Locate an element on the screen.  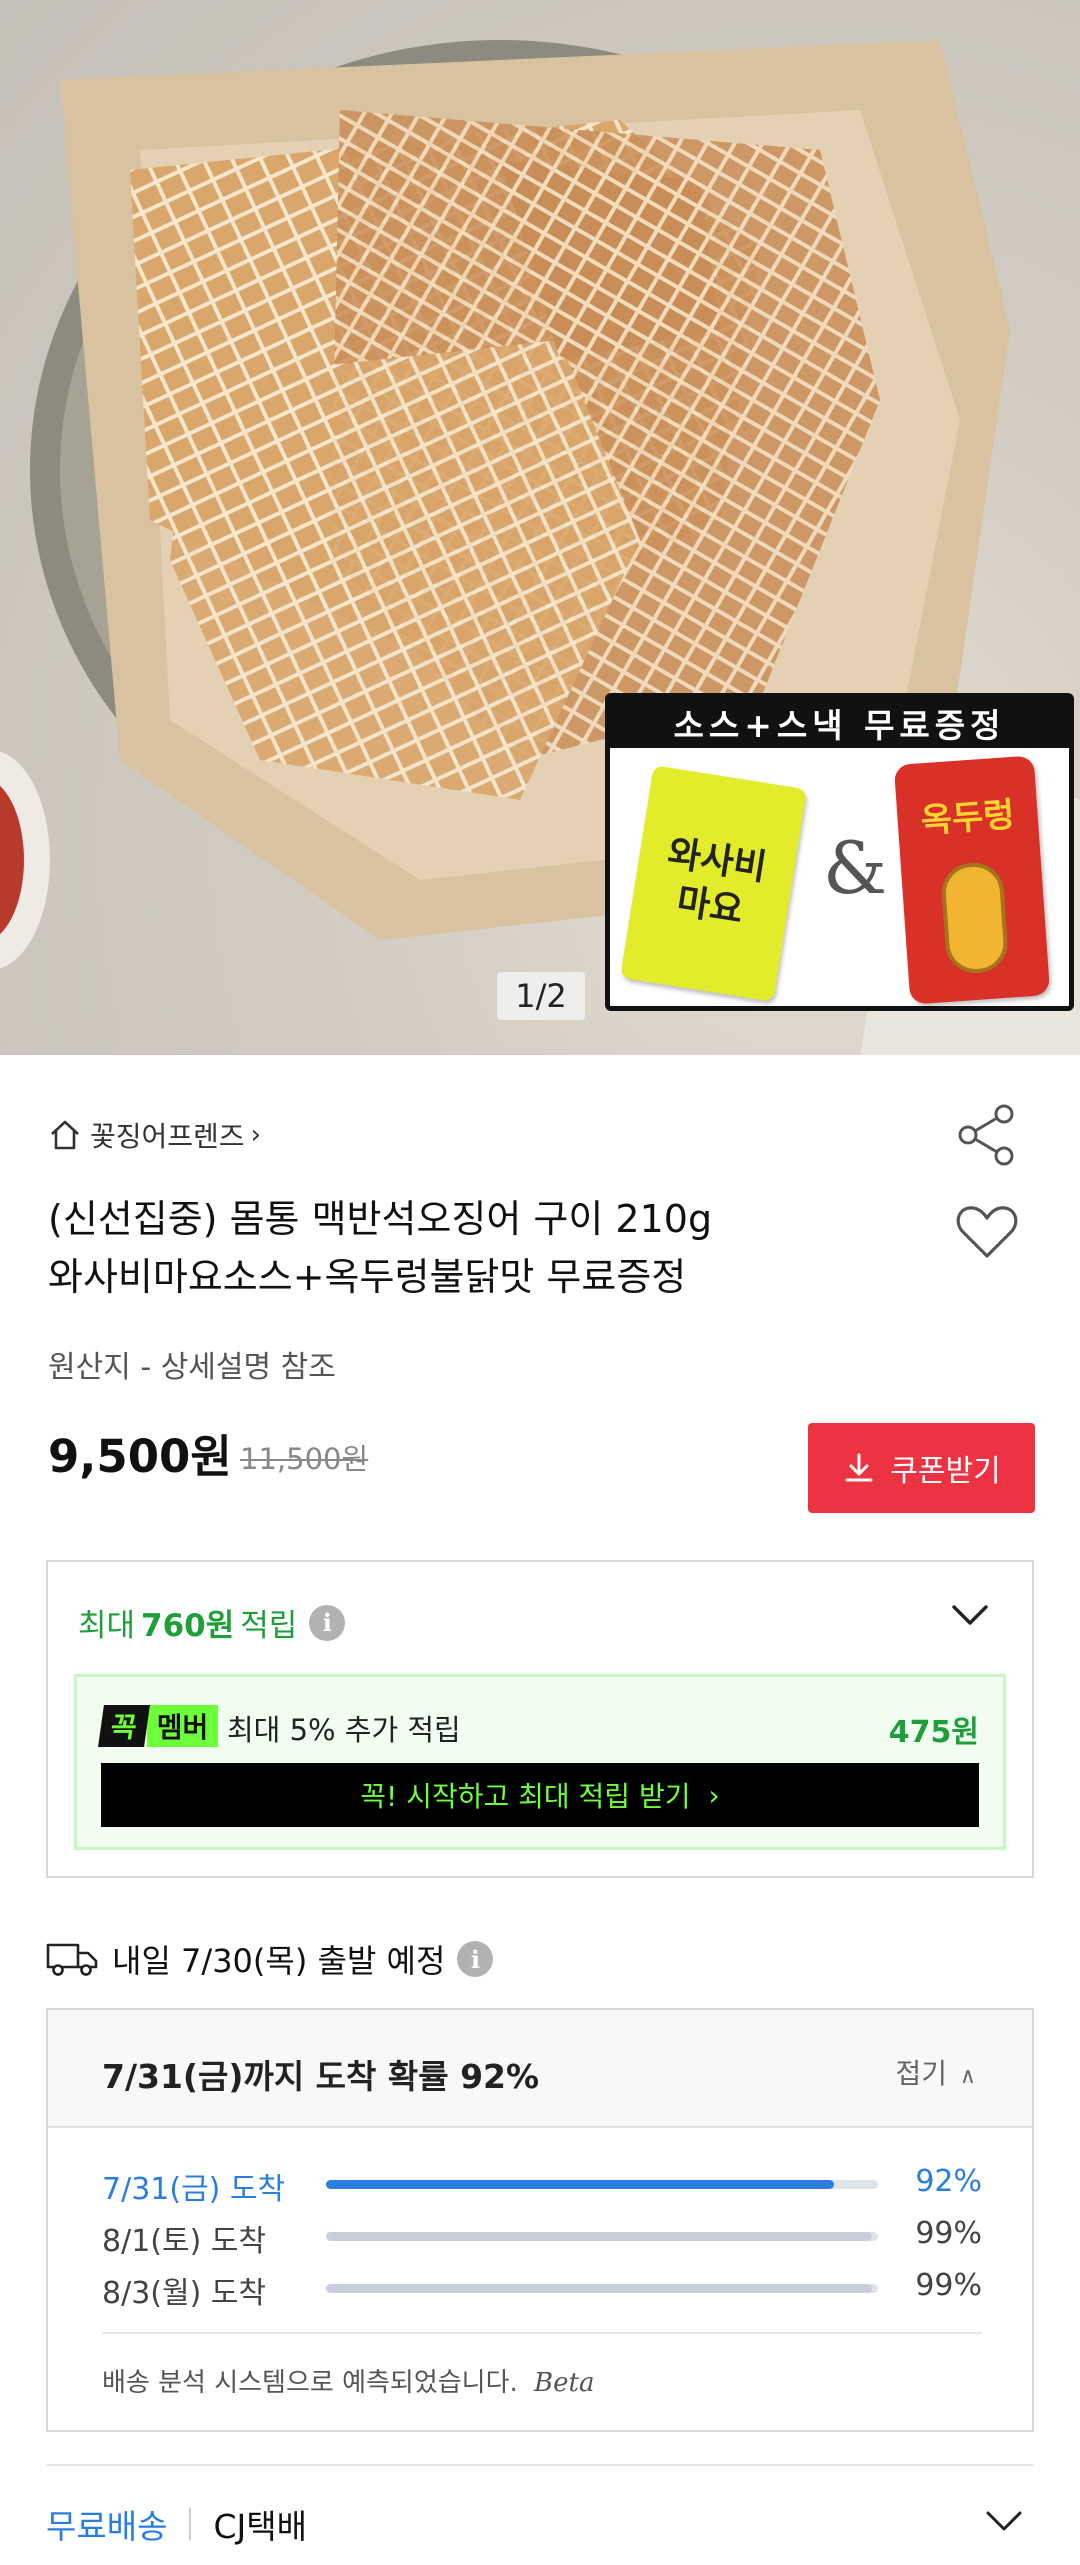
snack-label: 옥두렁 is located at coordinates (967, 818).